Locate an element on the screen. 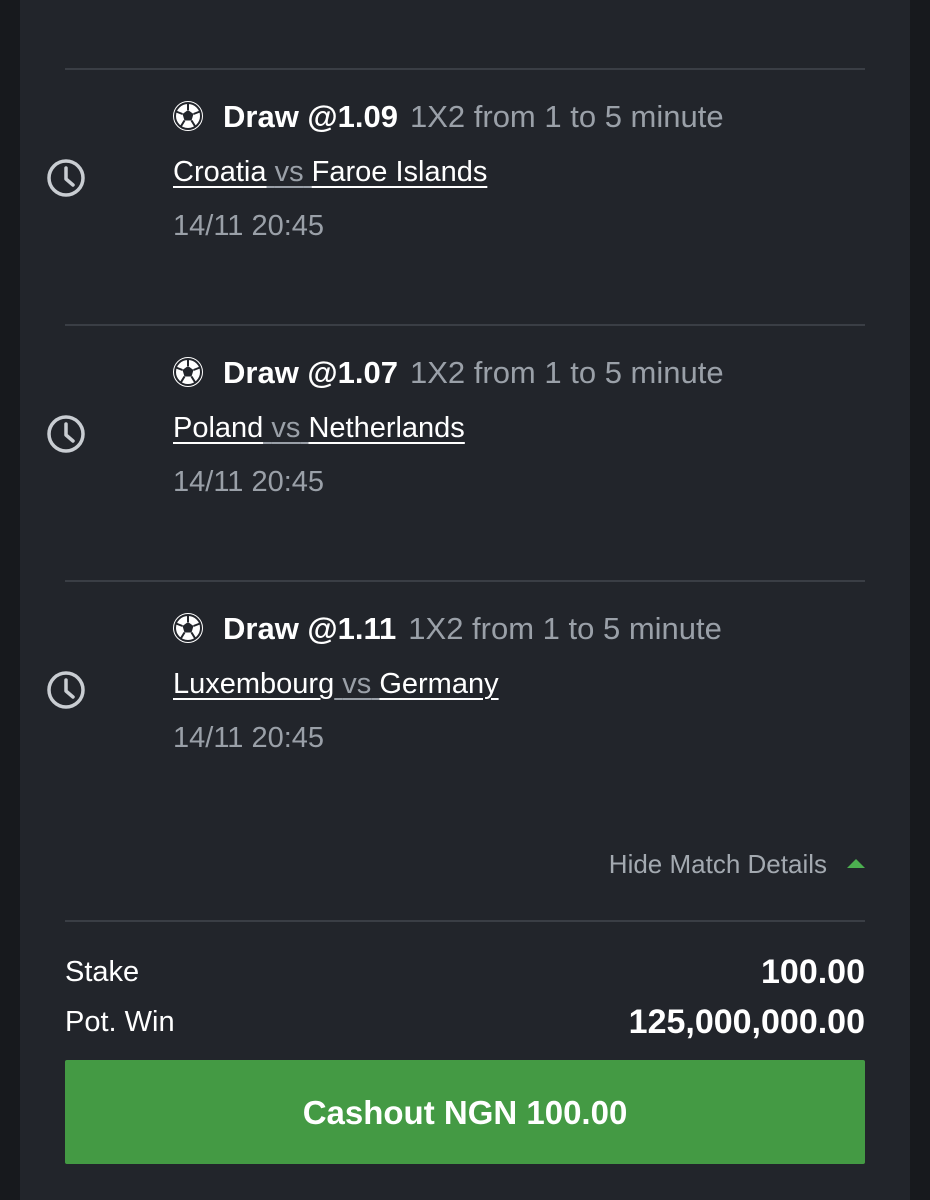 This screenshot has width=930, height=1200. stake-label: Stake is located at coordinates (102, 972).